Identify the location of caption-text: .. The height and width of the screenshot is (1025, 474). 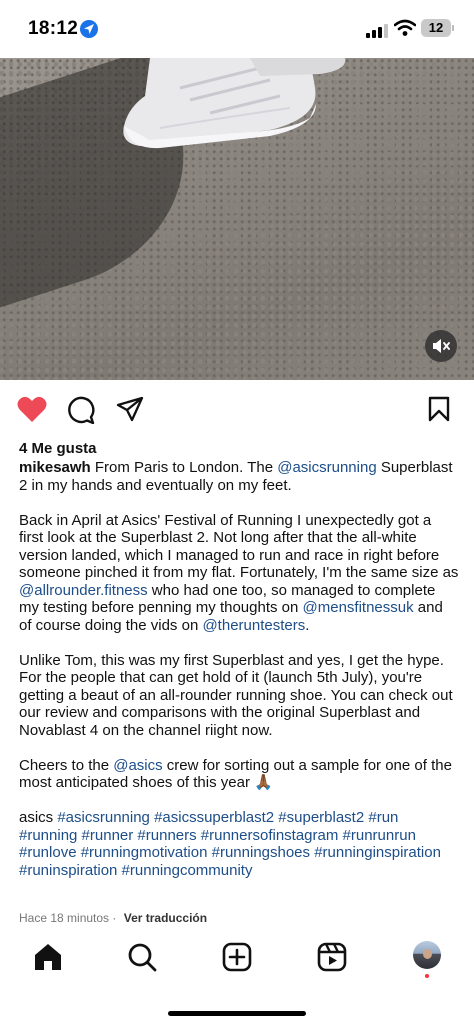
(307, 625).